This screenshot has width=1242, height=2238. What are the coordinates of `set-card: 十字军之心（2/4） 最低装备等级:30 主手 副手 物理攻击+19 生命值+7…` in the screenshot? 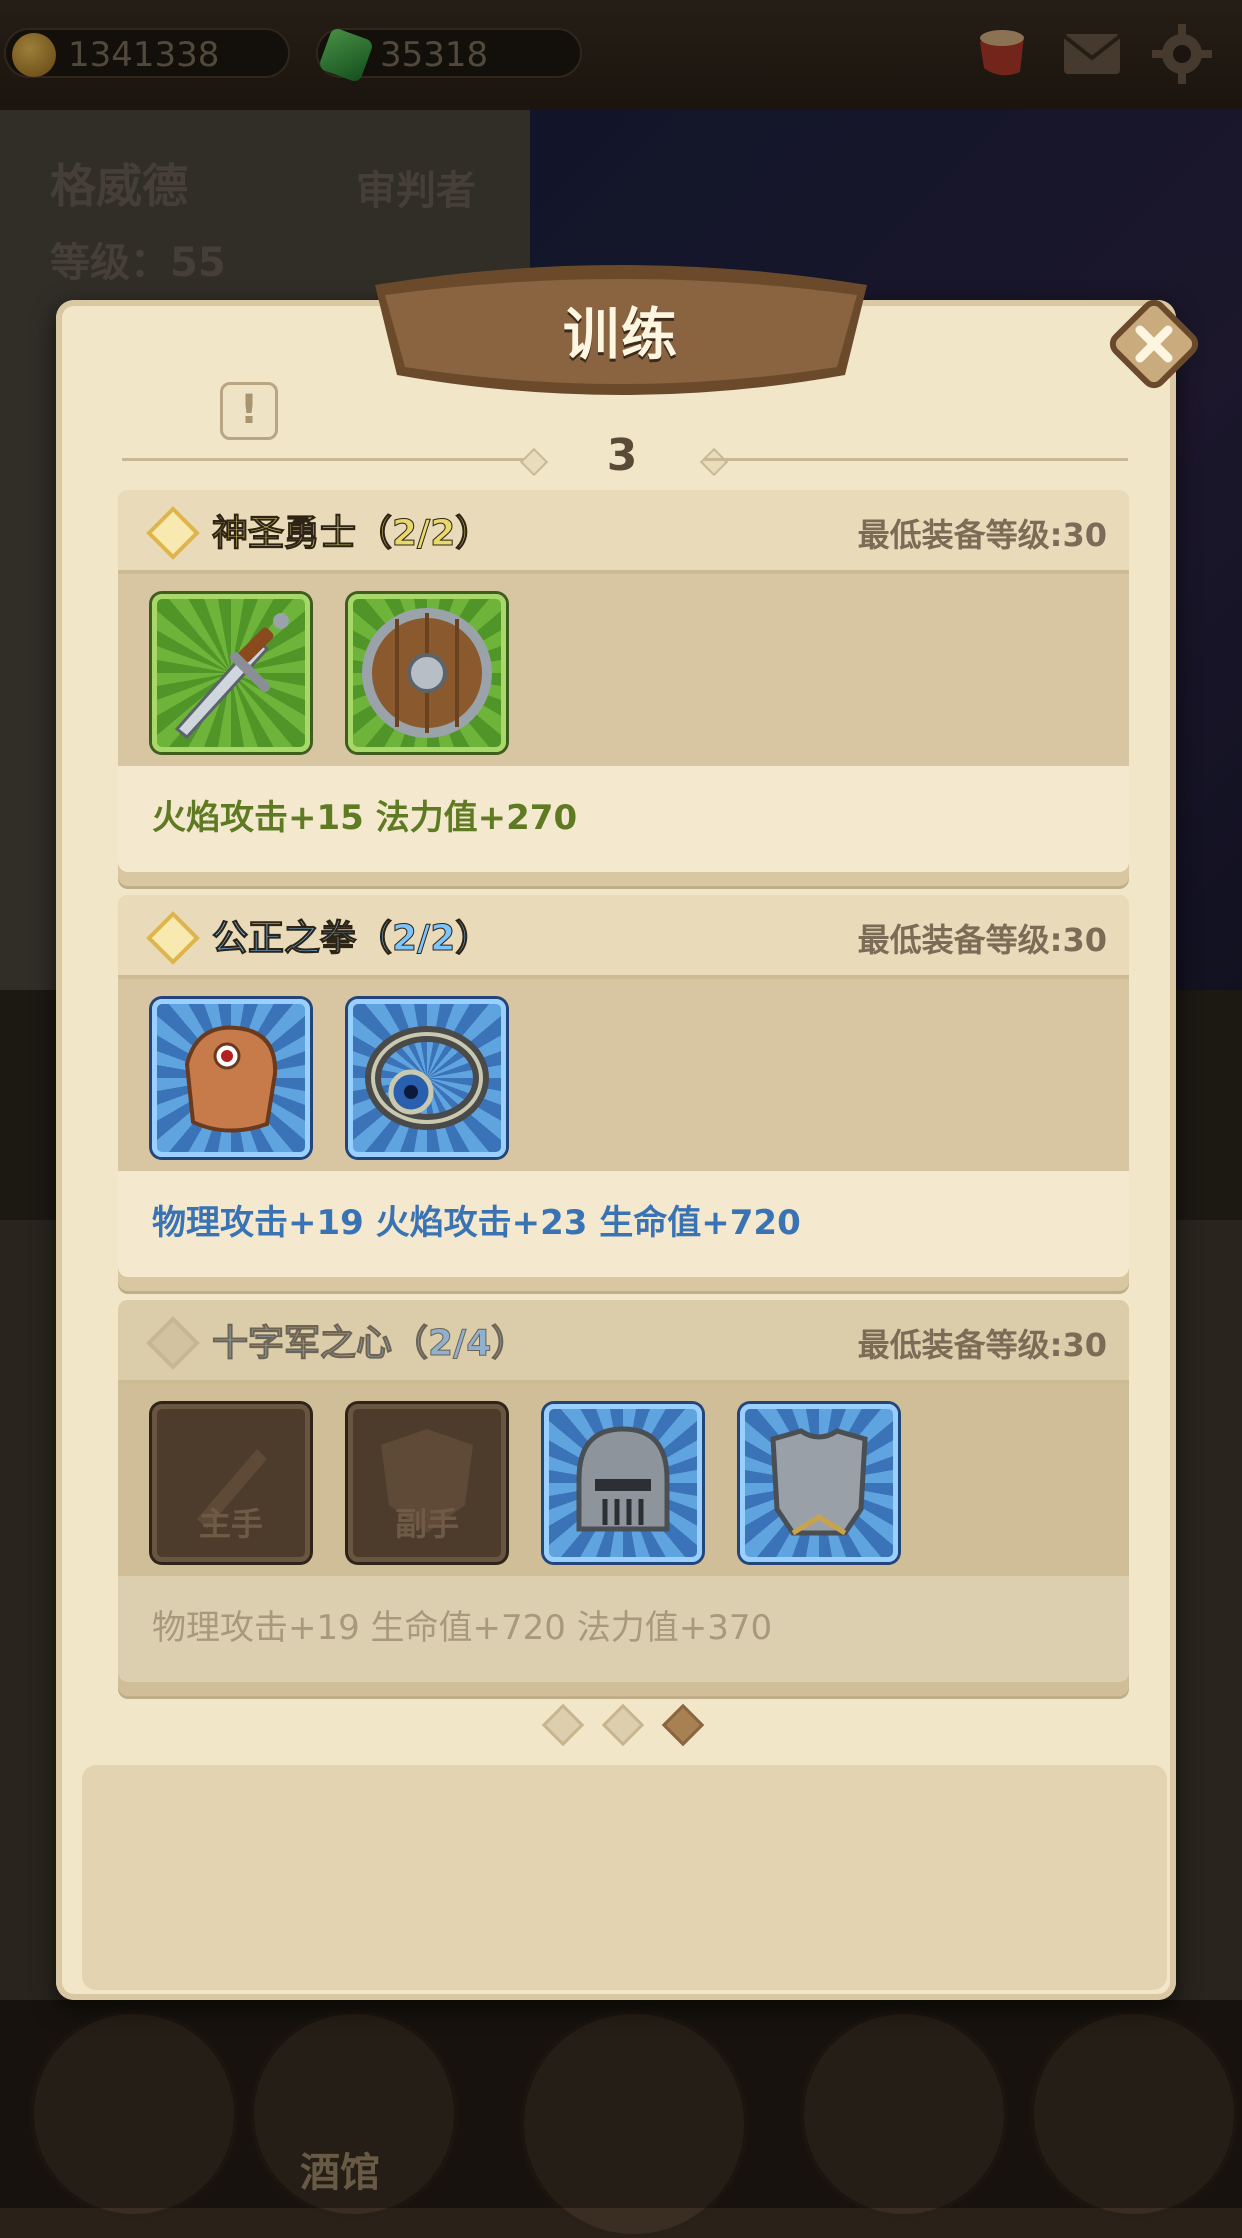 It's located at (623, 1498).